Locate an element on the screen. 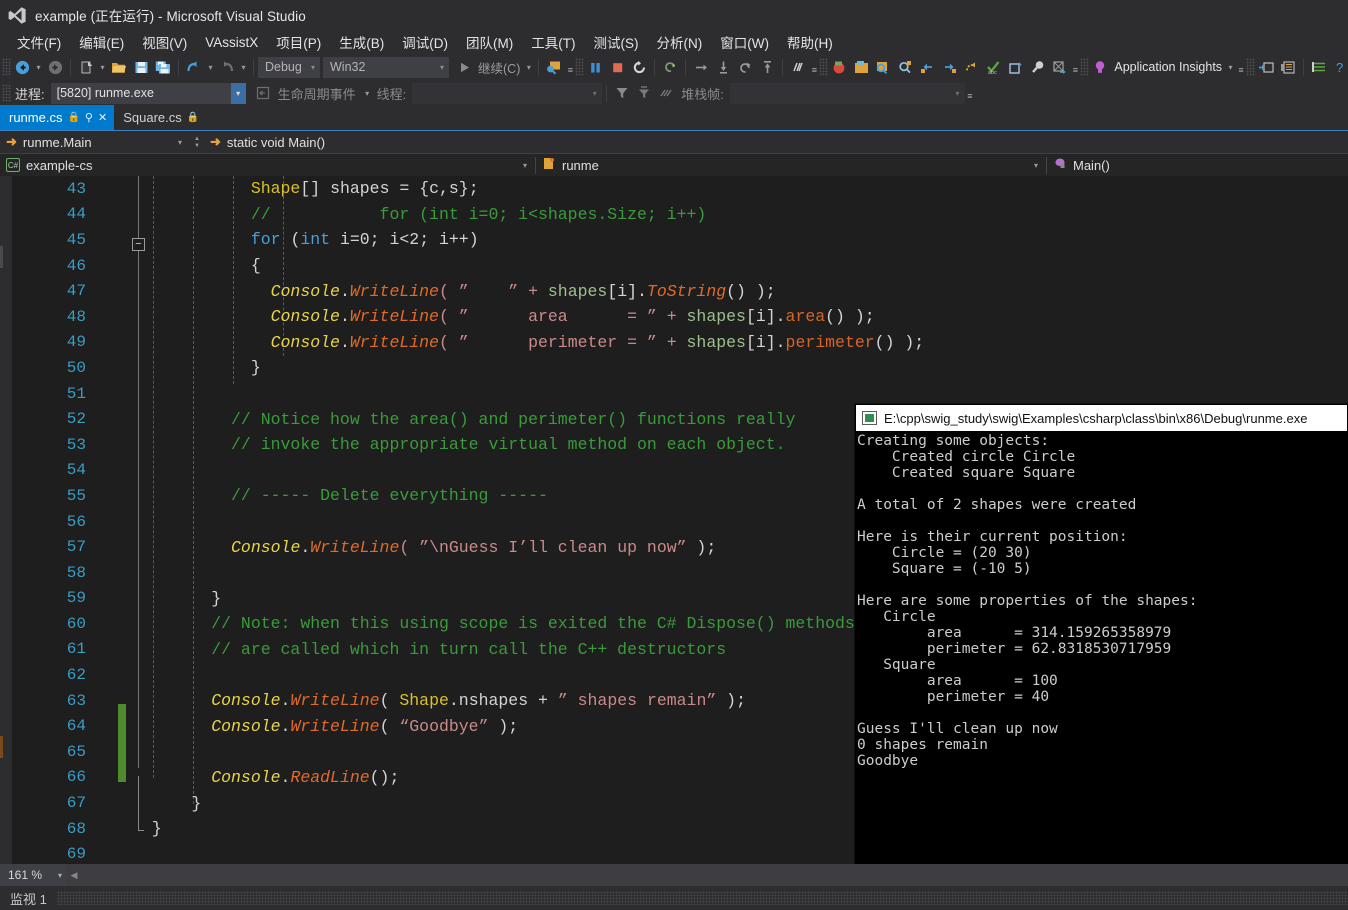 The image size is (1348, 910). next-bookmark-icon is located at coordinates (949, 67).